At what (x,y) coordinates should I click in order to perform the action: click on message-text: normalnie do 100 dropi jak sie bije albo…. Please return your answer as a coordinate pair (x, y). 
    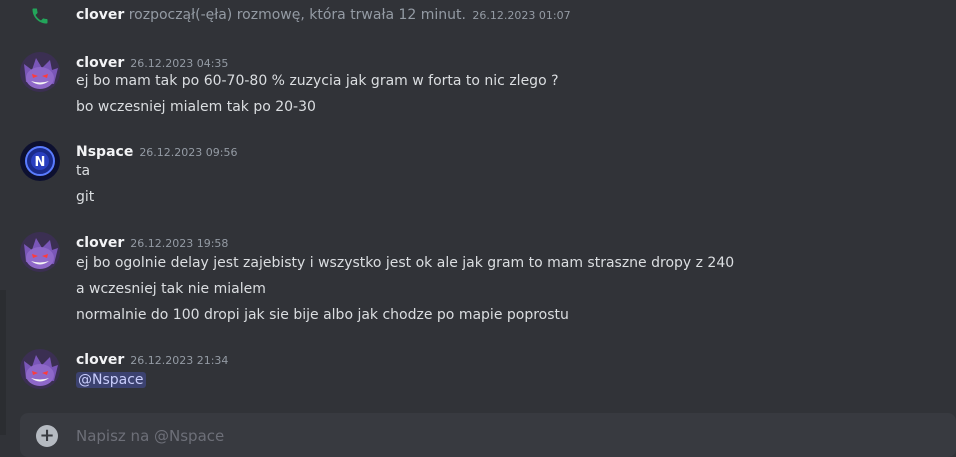
    Looking at the image, I should click on (322, 315).